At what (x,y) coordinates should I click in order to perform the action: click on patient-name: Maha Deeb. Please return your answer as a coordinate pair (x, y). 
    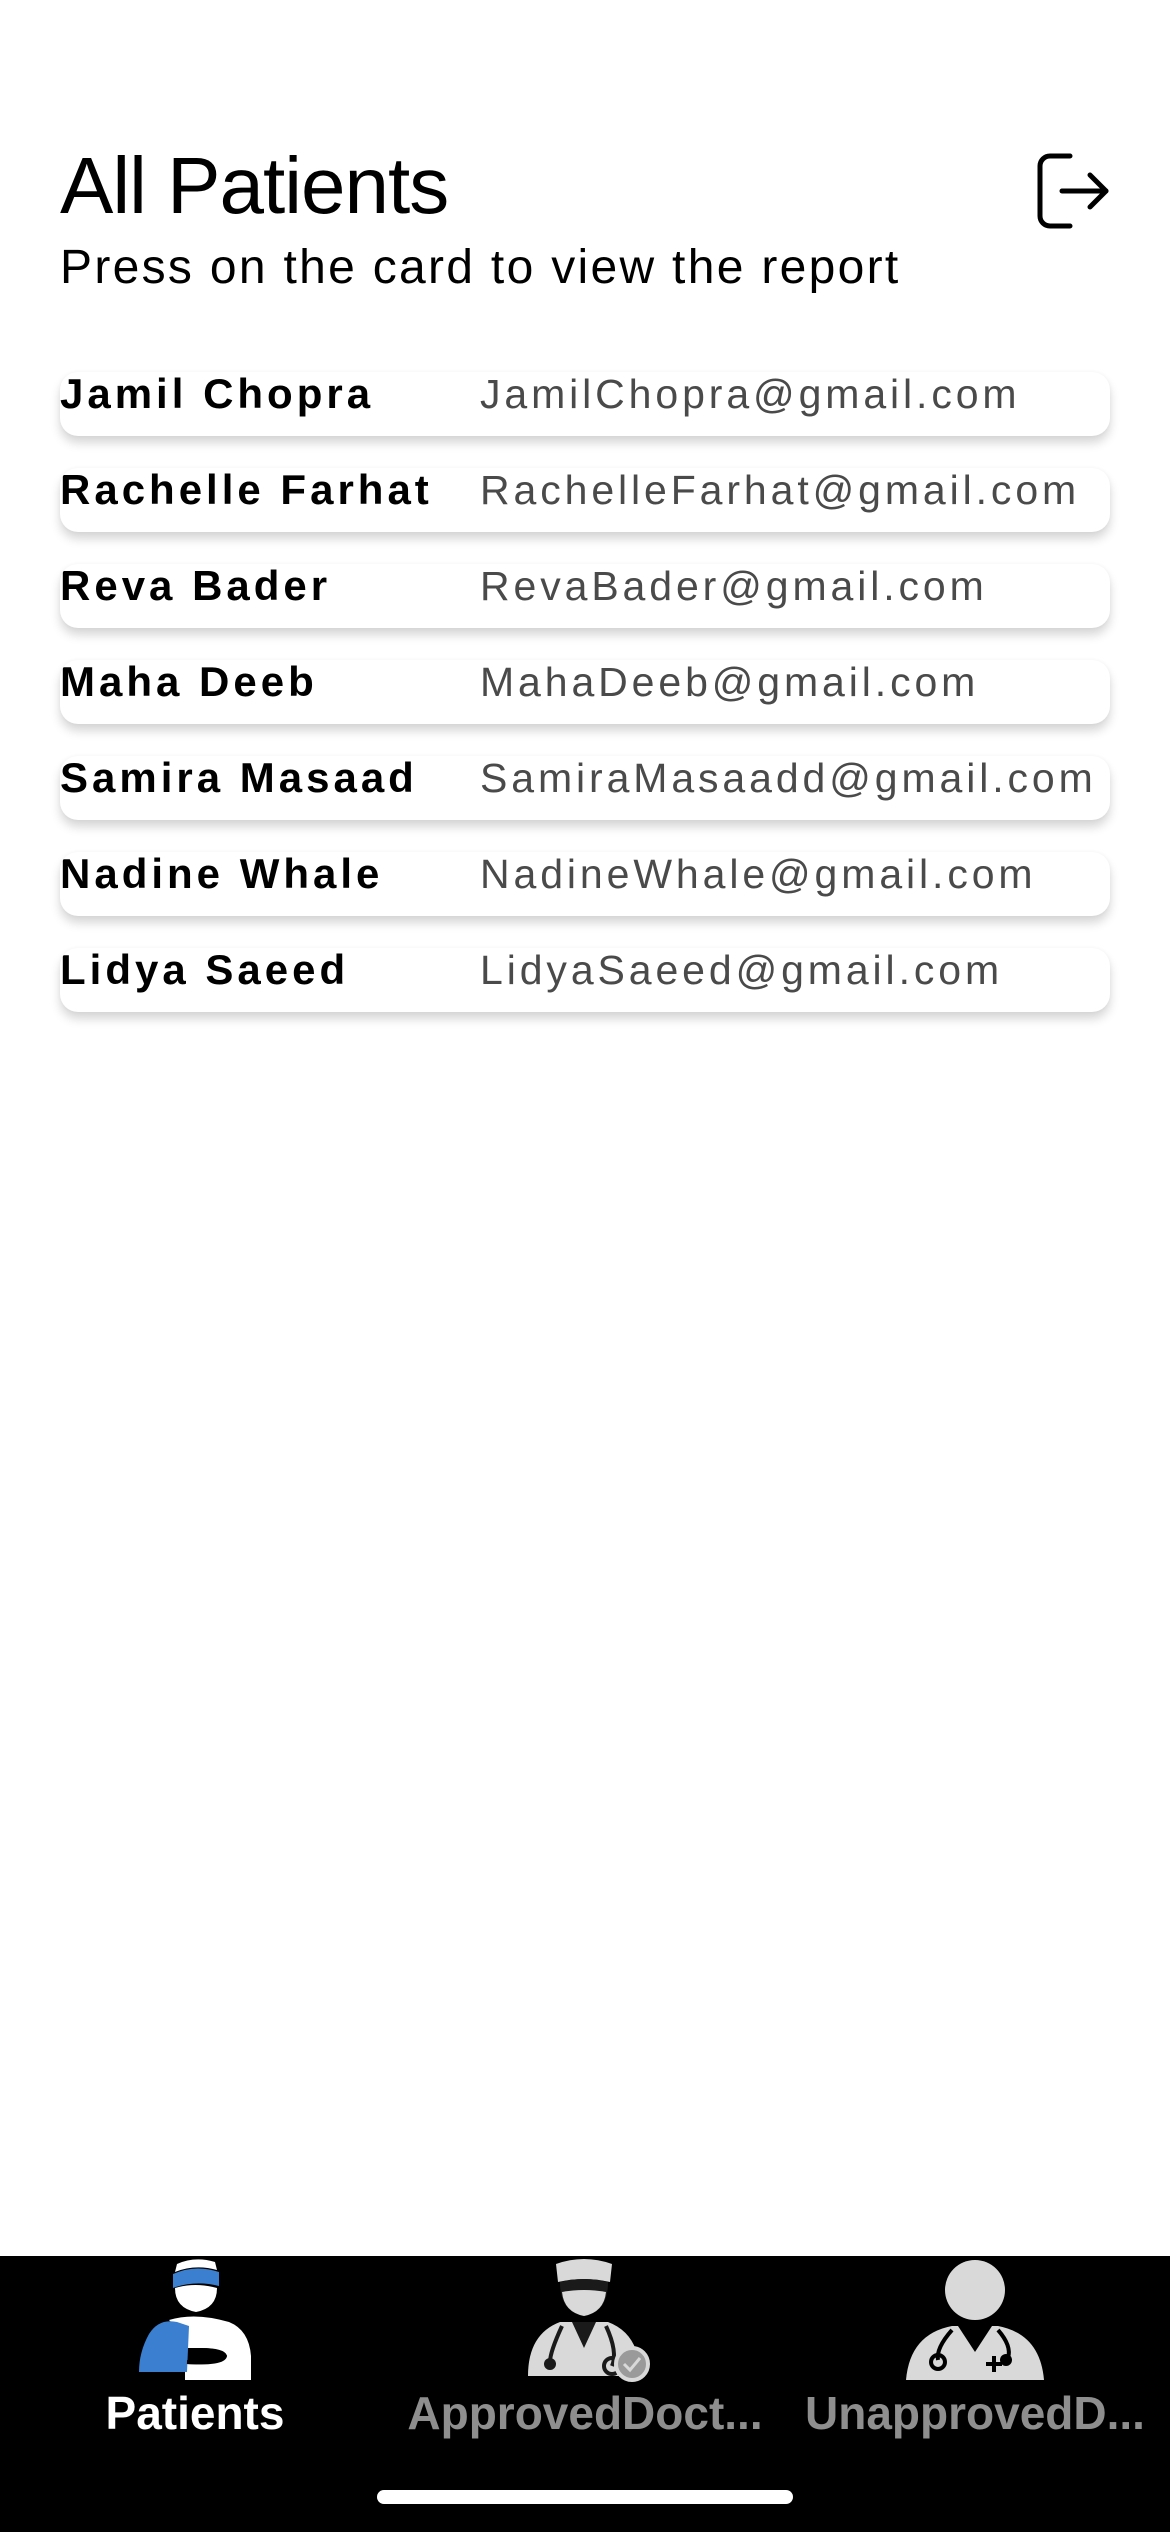
    Looking at the image, I should click on (189, 682).